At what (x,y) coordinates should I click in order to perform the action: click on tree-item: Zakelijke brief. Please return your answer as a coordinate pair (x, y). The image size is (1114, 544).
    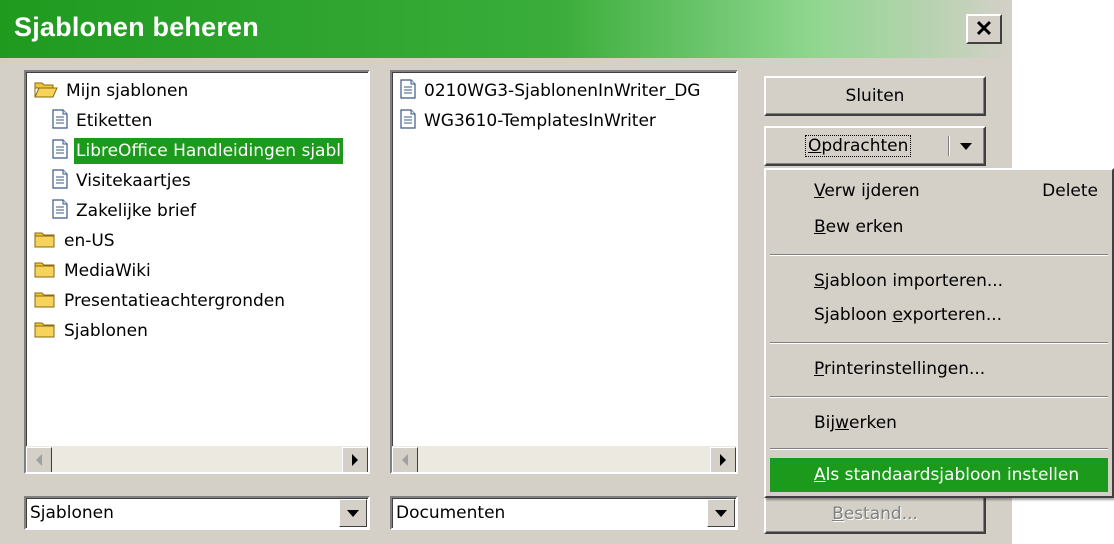
    Looking at the image, I should click on (125, 211).